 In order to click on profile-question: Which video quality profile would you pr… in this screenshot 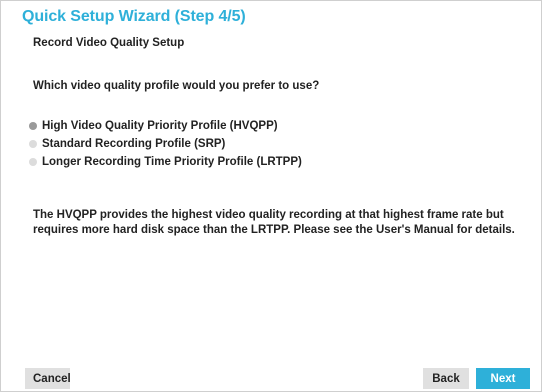, I will do `click(176, 86)`.